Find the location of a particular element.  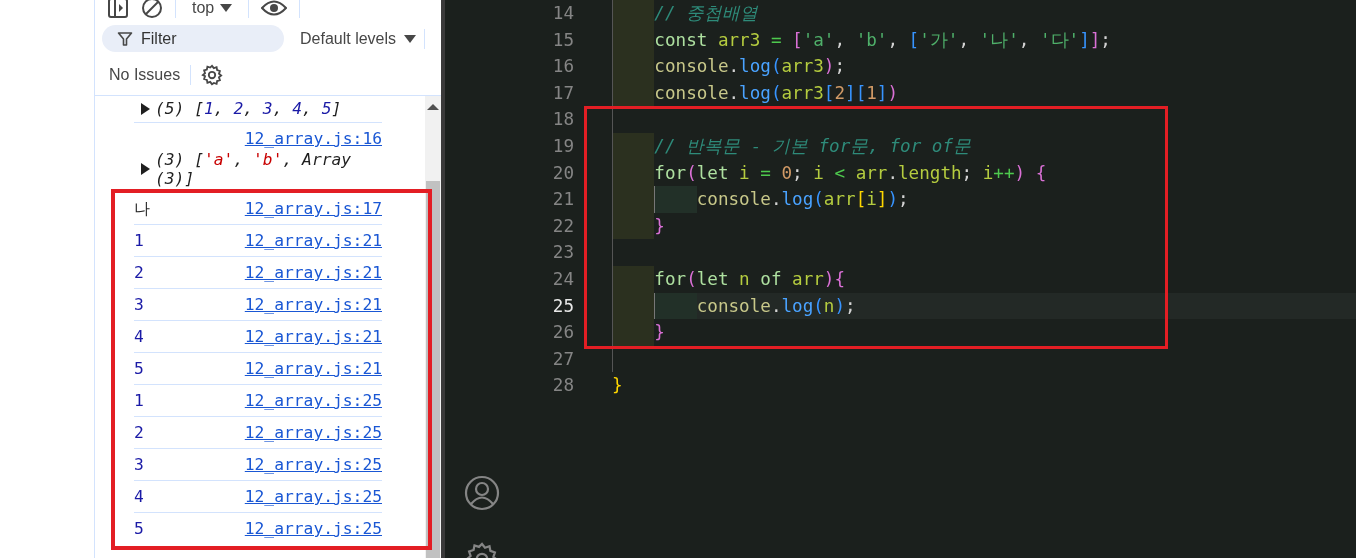

code-line: console.log(n); is located at coordinates (776, 306).